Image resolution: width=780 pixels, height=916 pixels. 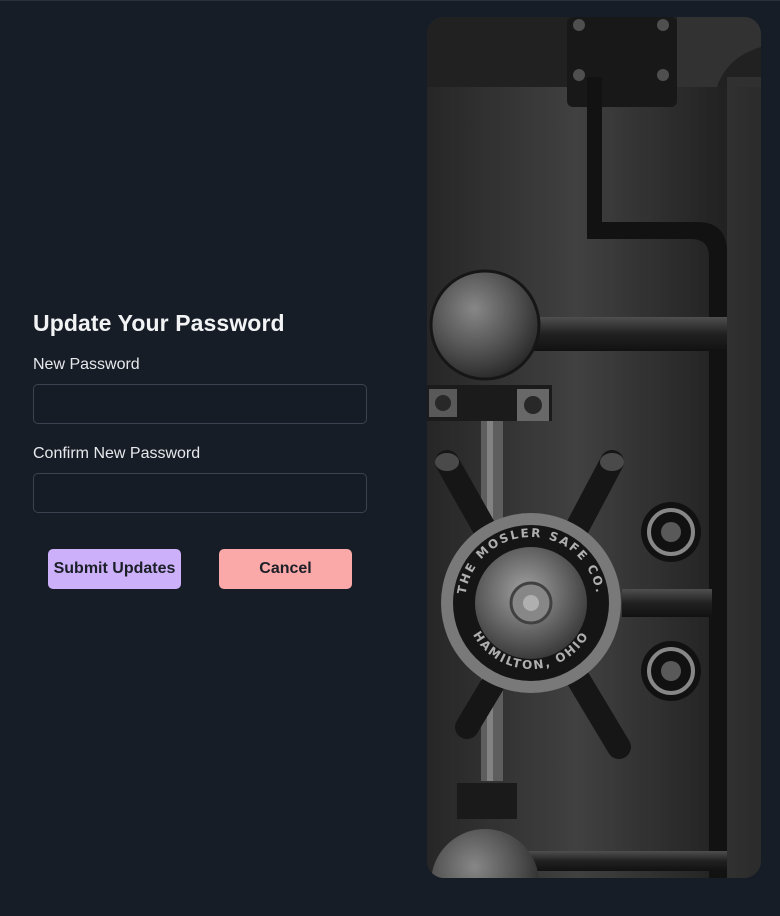 I want to click on new-password-input, so click(x=200, y=404).